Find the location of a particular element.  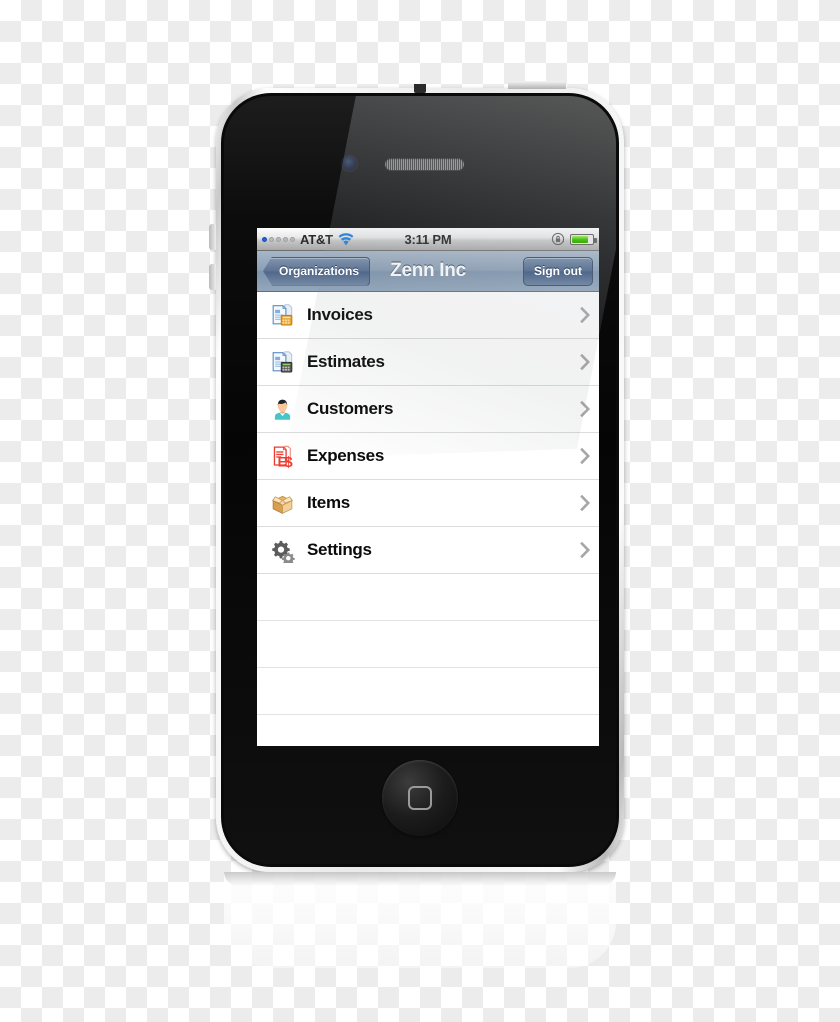

back-button-label: Organizations is located at coordinates (319, 271).